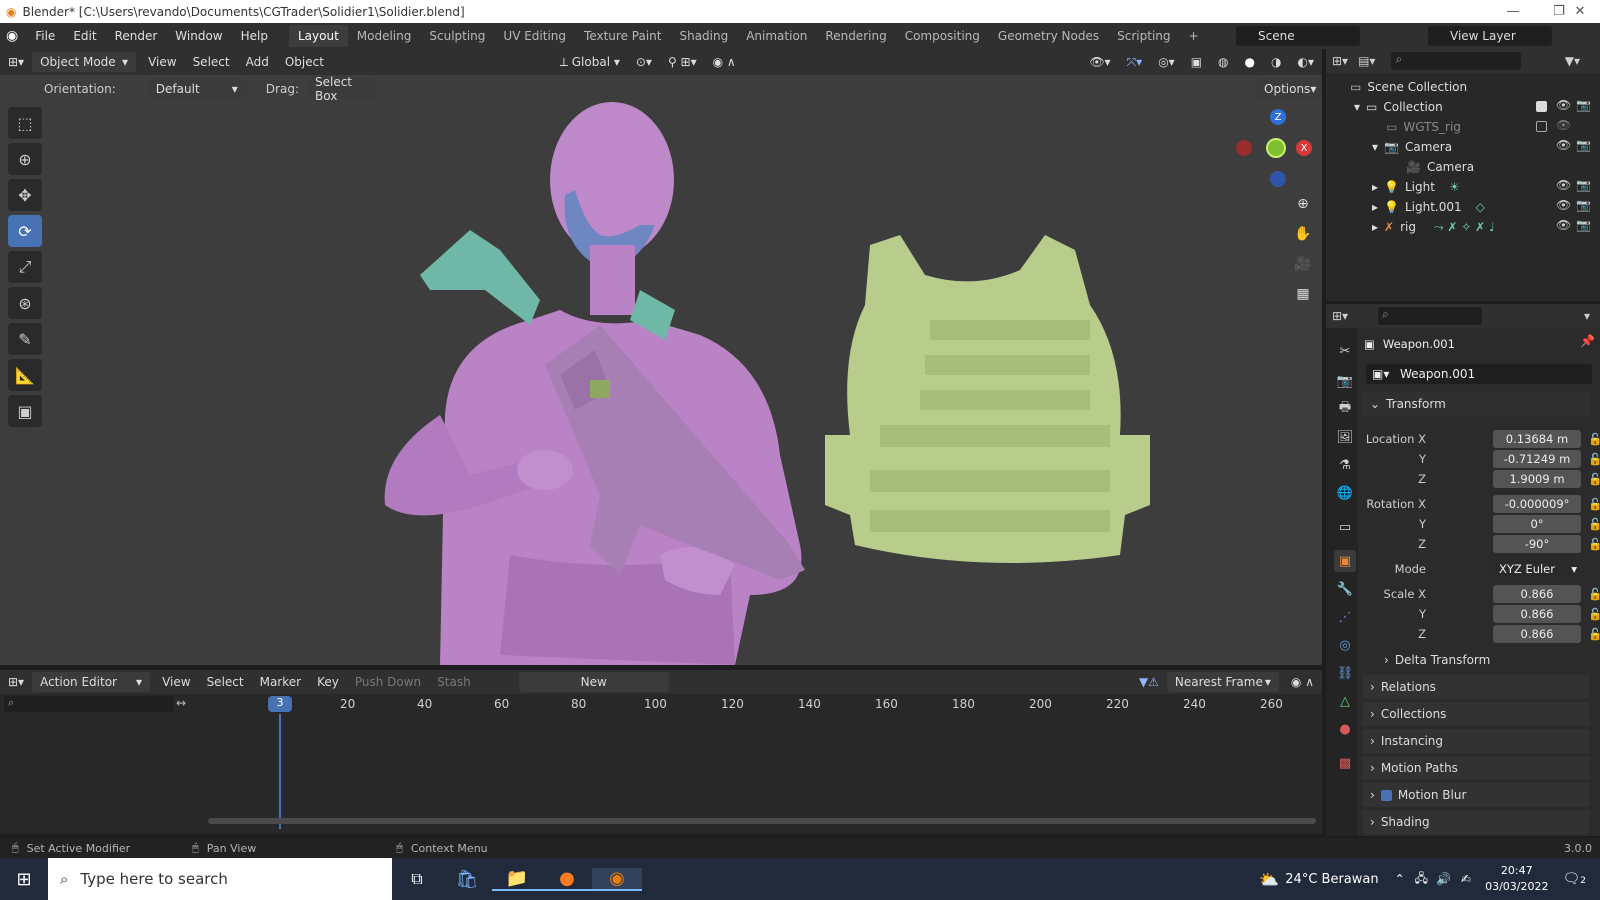 The image size is (1600, 900). What do you see at coordinates (1443, 879) in the screenshot?
I see `volume-icon: 🔊` at bounding box center [1443, 879].